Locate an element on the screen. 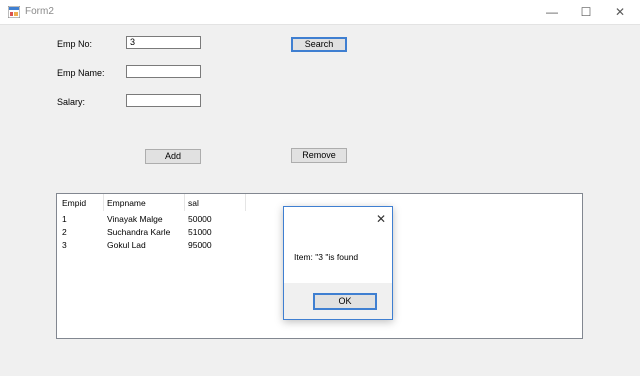 This screenshot has width=640, height=376. ok-button: OK is located at coordinates (345, 301).